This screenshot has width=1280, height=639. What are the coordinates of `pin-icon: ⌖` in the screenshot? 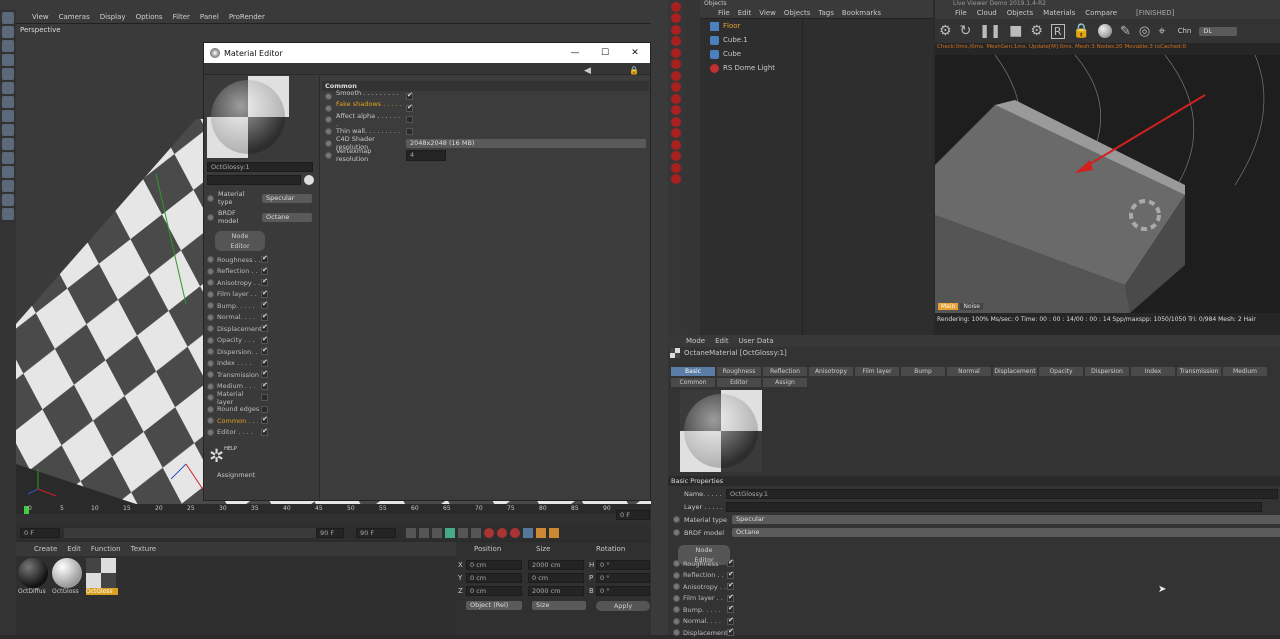 It's located at (1161, 31).